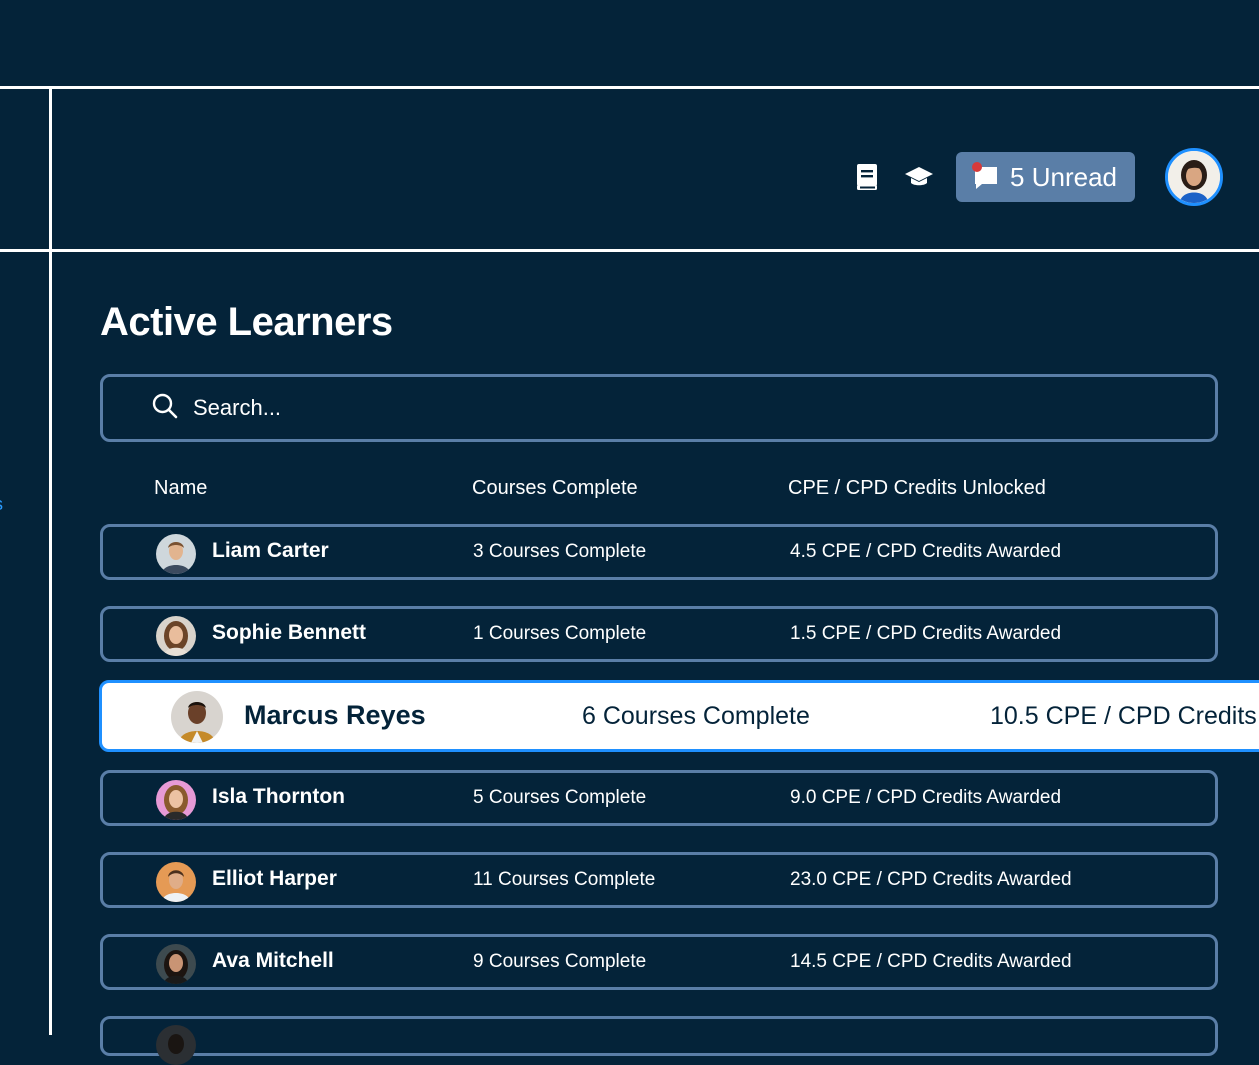 This screenshot has height=1065, width=1259. What do you see at coordinates (270, 550) in the screenshot?
I see `learner-name: Liam Carter` at bounding box center [270, 550].